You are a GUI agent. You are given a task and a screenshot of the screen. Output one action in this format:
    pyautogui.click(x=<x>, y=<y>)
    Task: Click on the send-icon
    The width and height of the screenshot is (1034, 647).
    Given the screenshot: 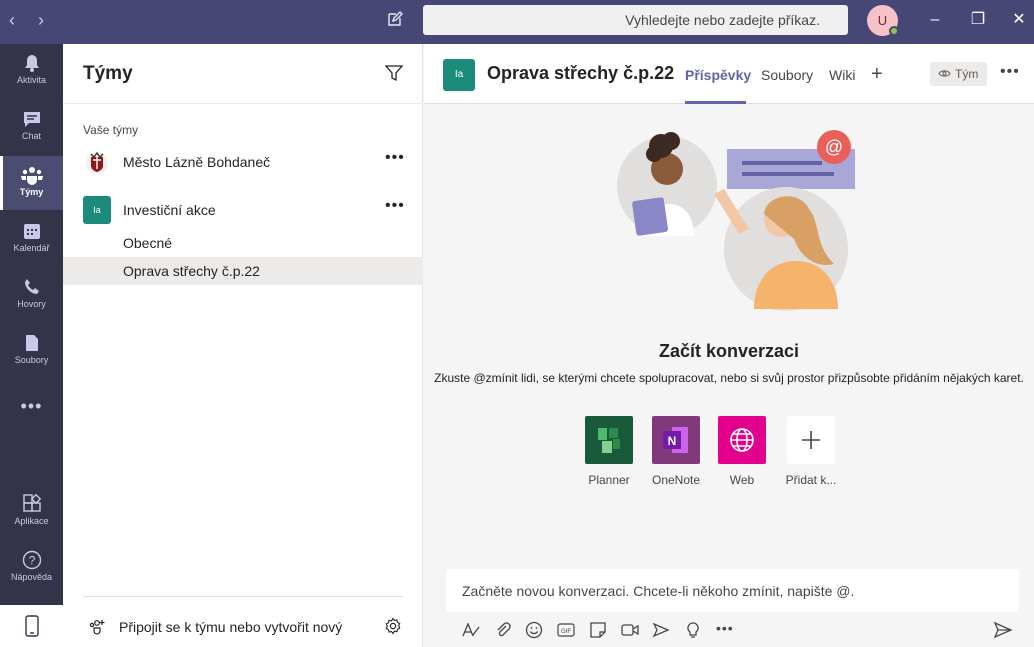 What is the action you would take?
    pyautogui.click(x=1003, y=632)
    